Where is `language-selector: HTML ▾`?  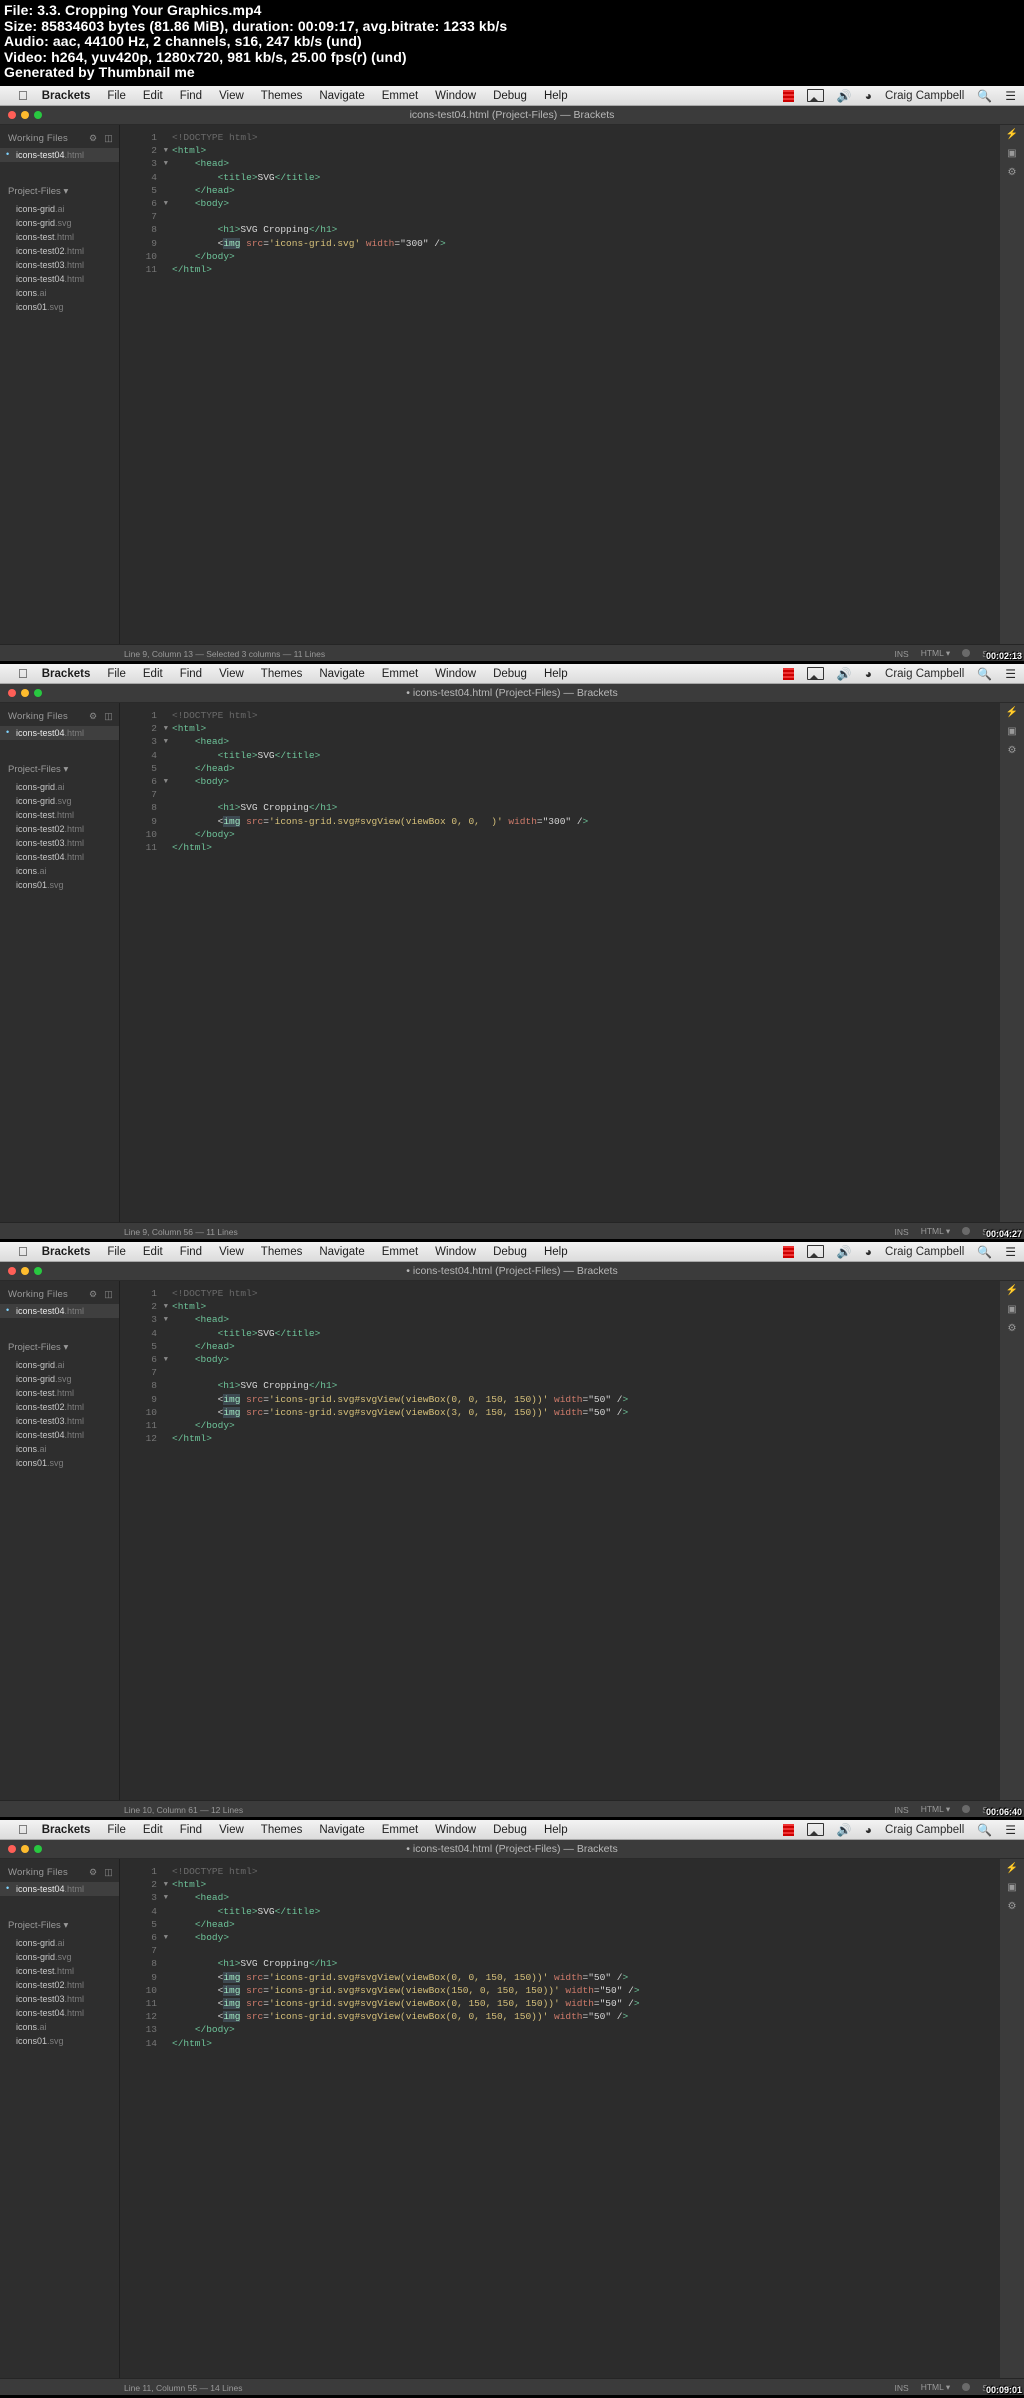 language-selector: HTML ▾ is located at coordinates (935, 1809).